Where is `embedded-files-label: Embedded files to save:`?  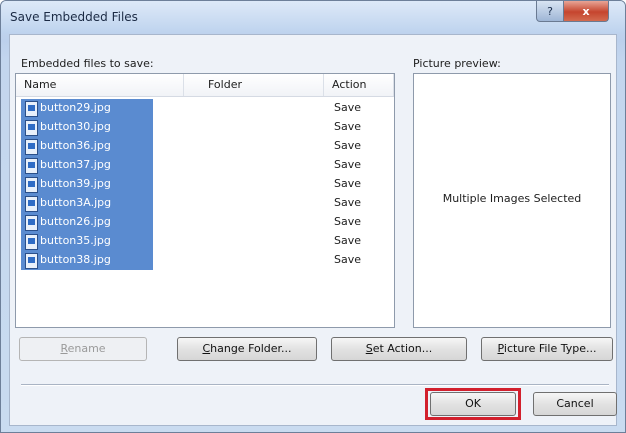
embedded-files-label: Embedded files to save: is located at coordinates (87, 63).